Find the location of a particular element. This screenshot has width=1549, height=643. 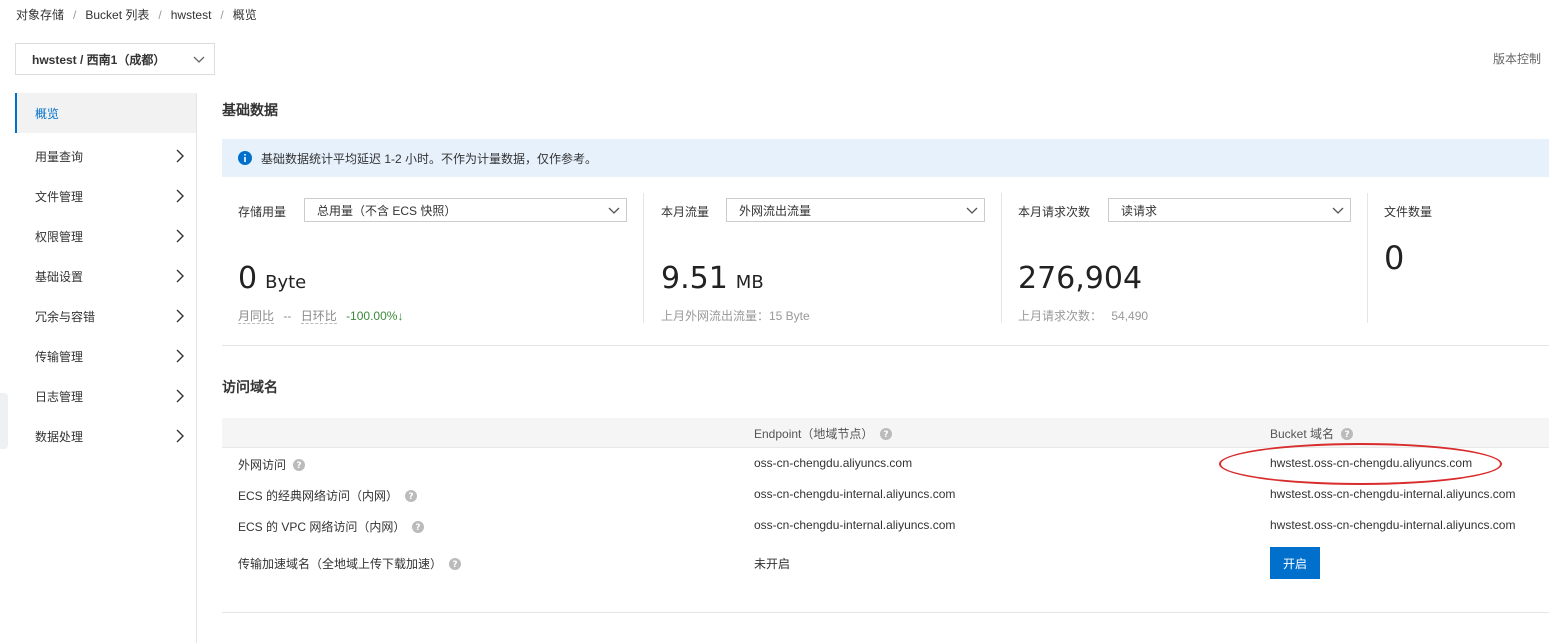

monthly-traffic-unit: MB is located at coordinates (749, 282).